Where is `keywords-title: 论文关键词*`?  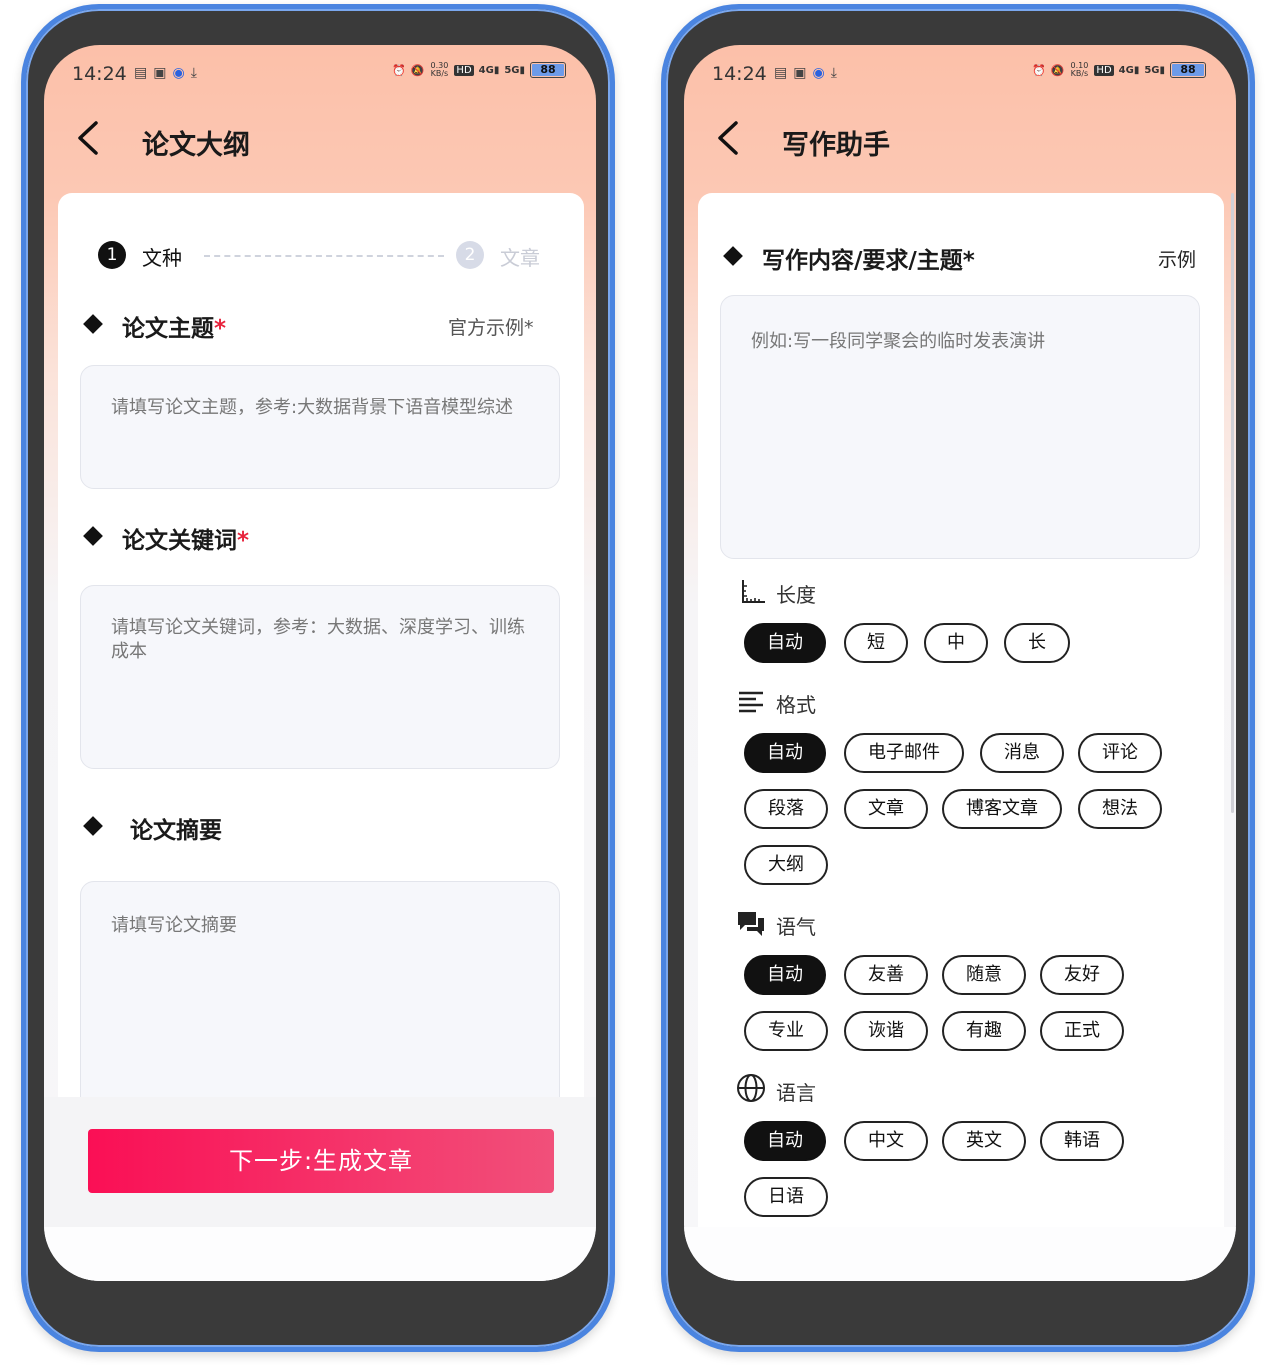
keywords-title: 论文关键词* is located at coordinates (186, 541).